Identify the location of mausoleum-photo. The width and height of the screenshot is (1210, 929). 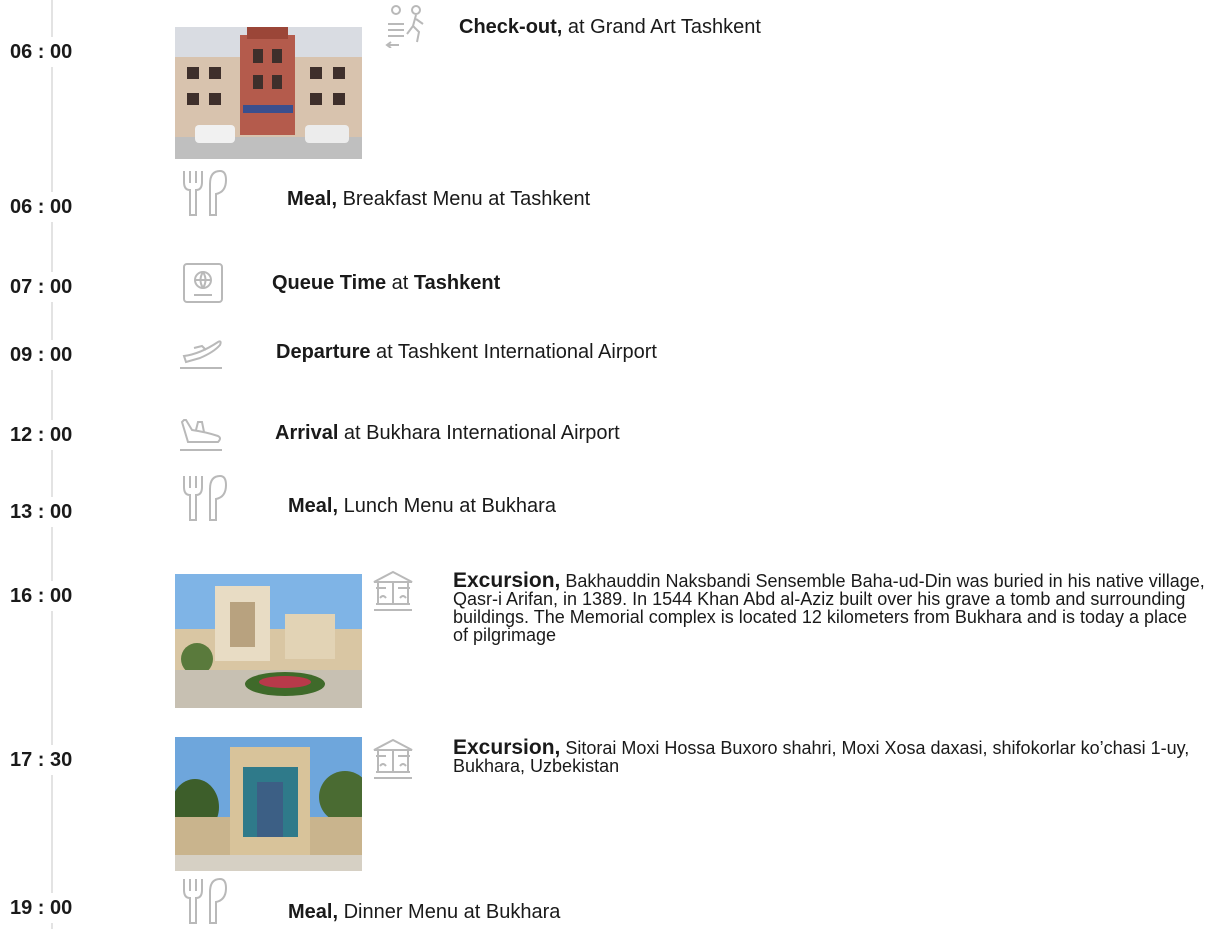
(268, 641).